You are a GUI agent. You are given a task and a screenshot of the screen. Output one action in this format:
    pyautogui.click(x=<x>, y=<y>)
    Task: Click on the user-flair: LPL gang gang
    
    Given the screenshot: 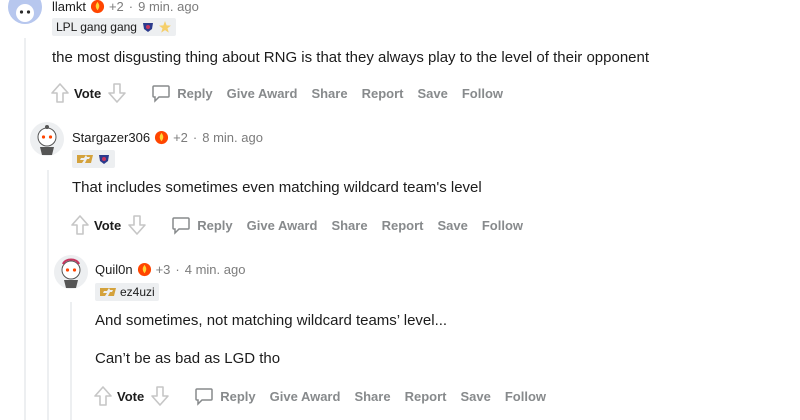 What is the action you would take?
    pyautogui.click(x=114, y=27)
    